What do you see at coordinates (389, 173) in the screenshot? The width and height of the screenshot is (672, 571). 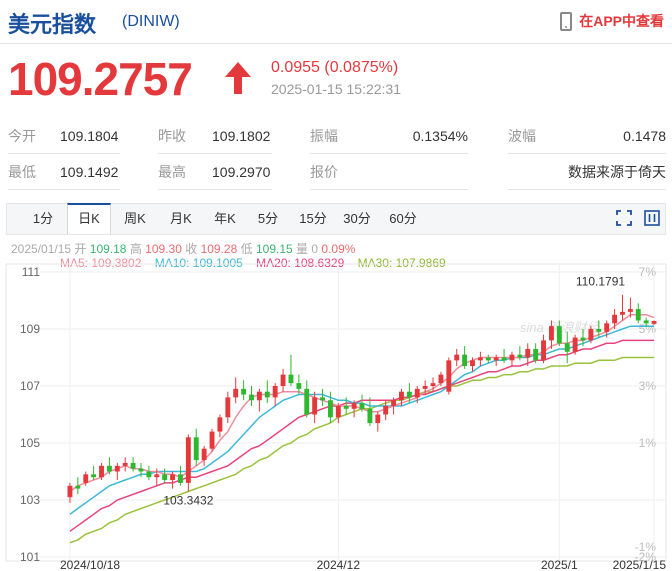 I see `stat-quote: 报价` at bounding box center [389, 173].